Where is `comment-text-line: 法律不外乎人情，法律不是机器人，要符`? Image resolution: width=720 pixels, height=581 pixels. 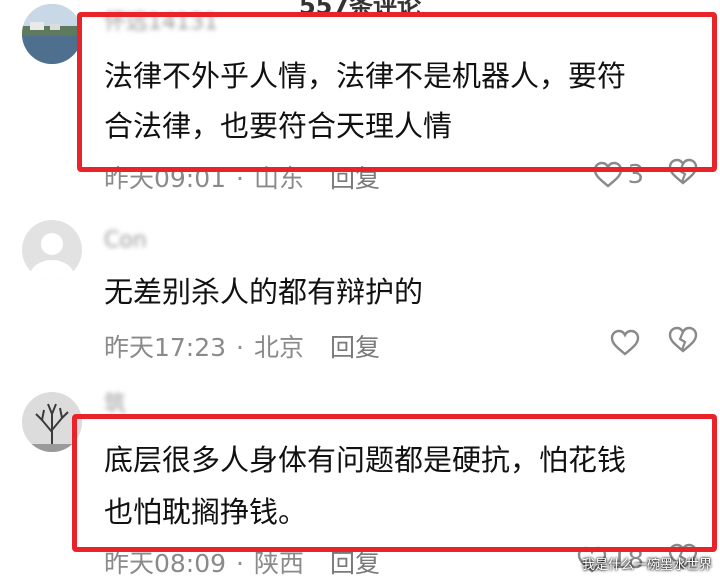 comment-text-line: 法律不外乎人情，法律不是机器人，要符 is located at coordinates (365, 76).